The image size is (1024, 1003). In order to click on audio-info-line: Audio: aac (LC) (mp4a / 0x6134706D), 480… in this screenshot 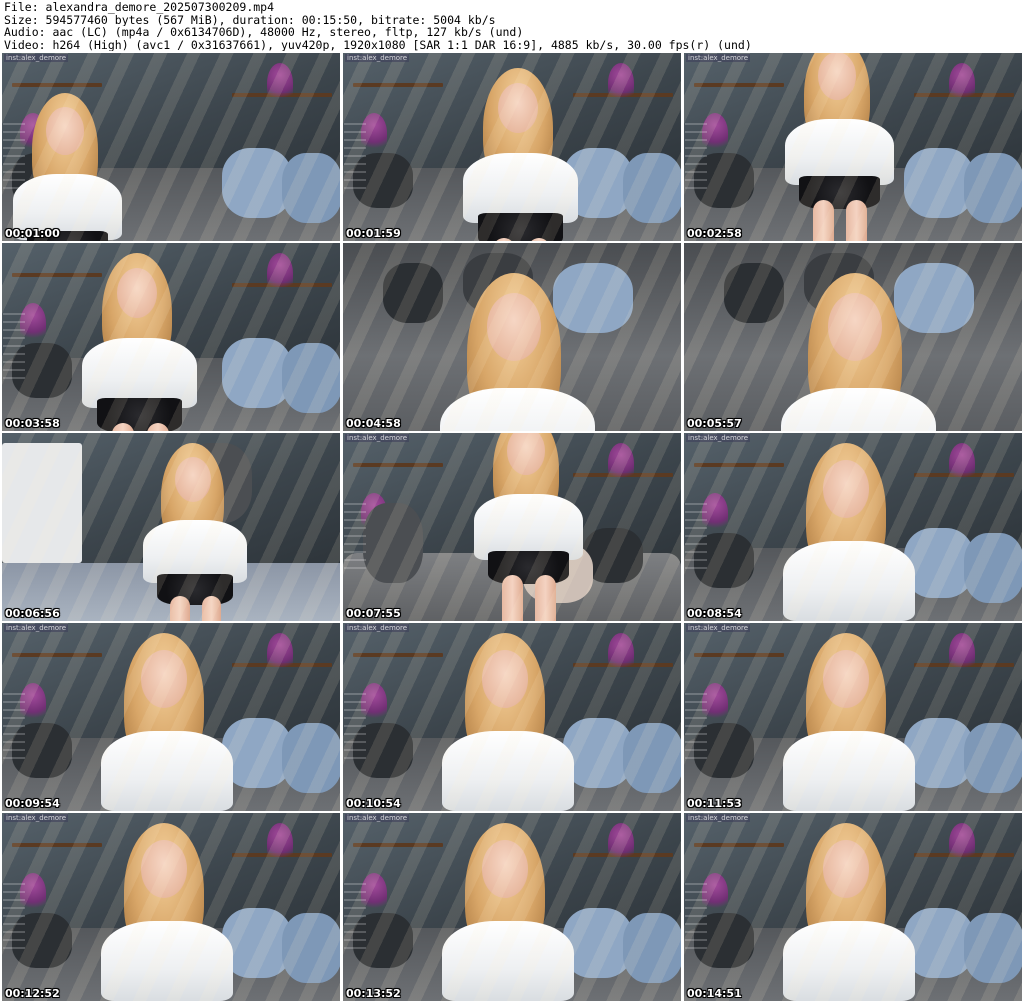, I will do `click(264, 32)`.